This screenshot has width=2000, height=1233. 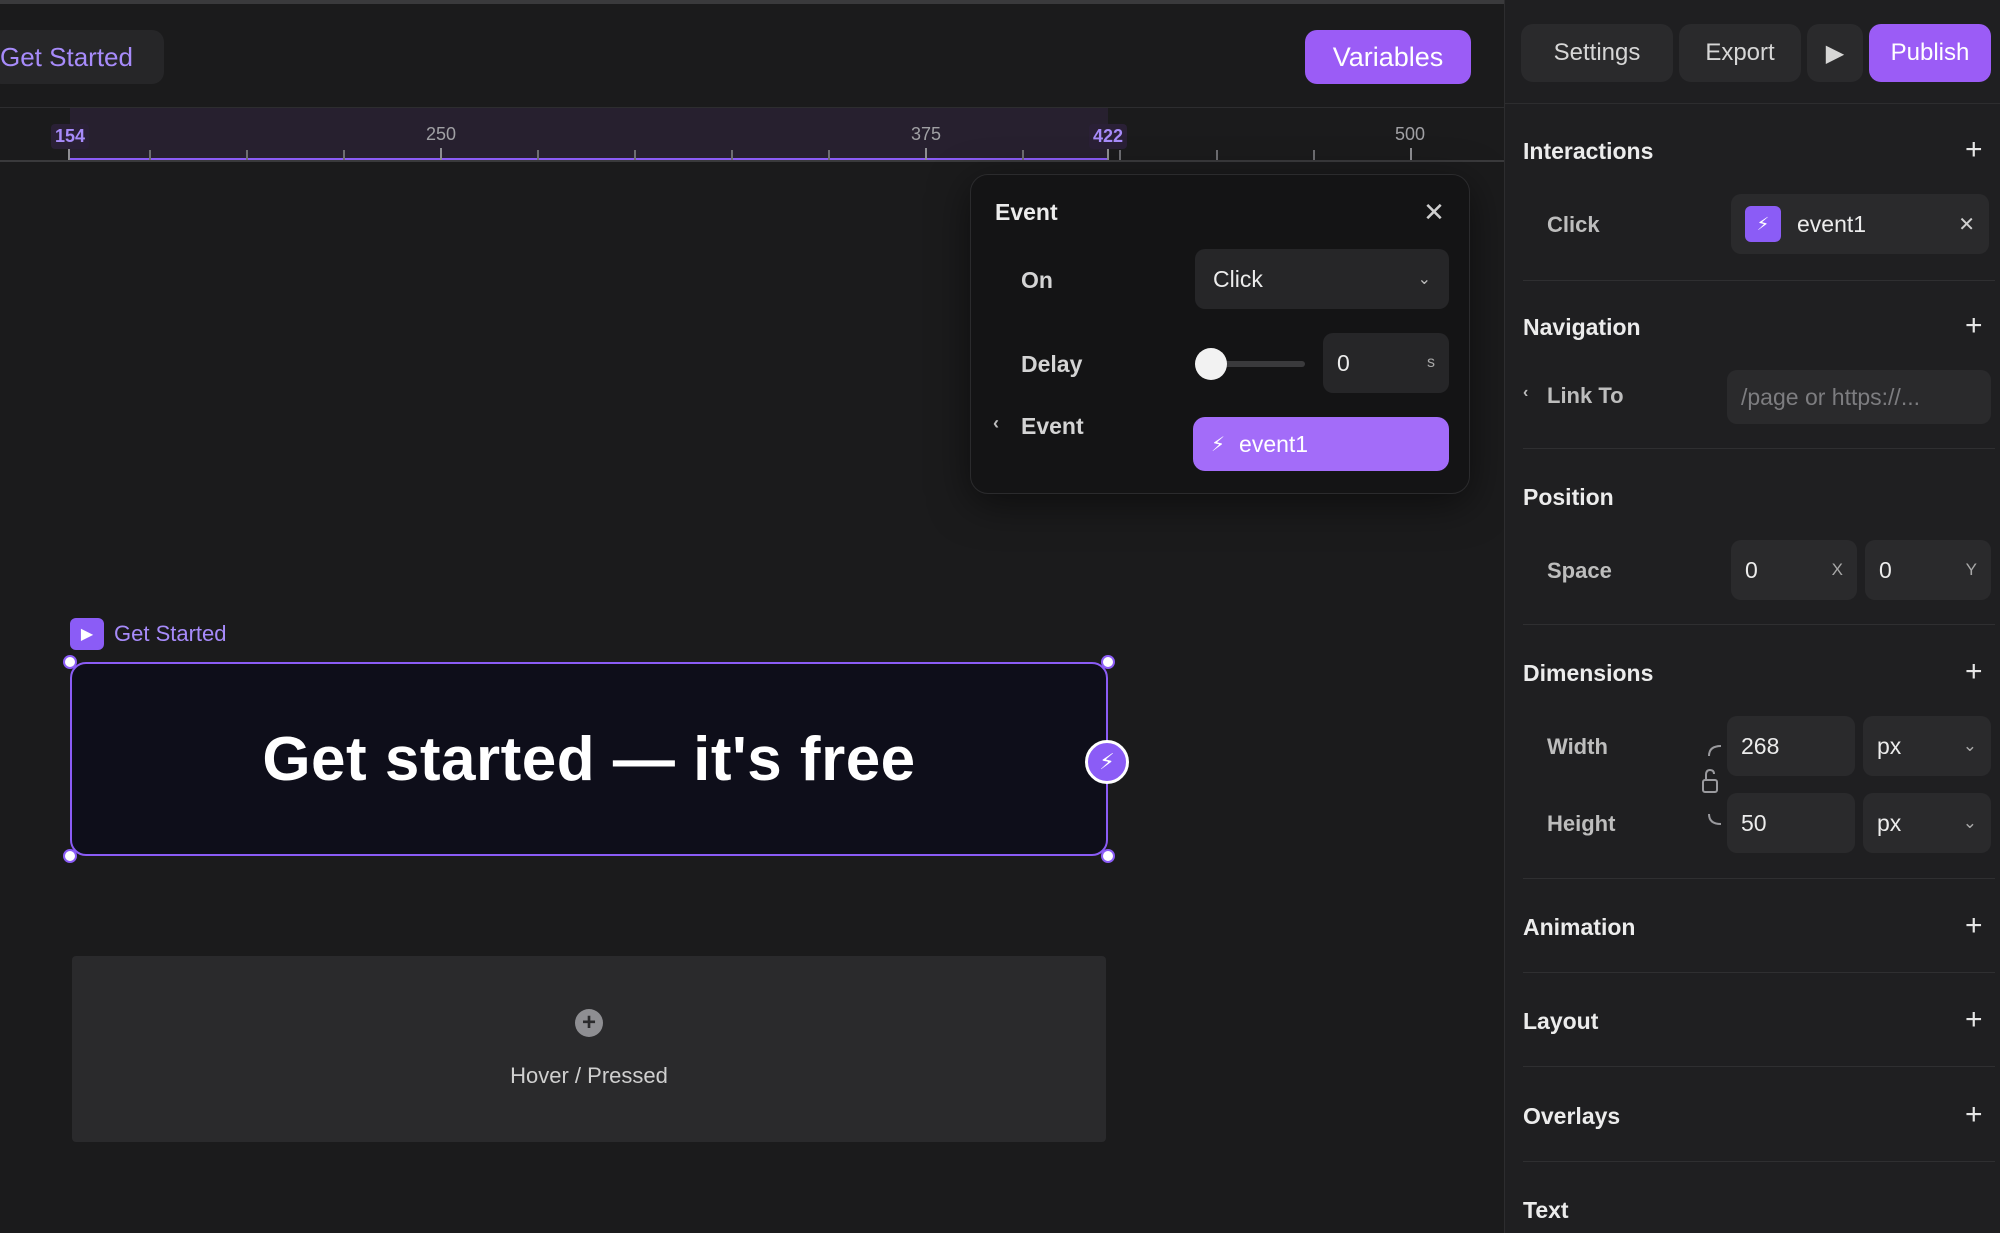 What do you see at coordinates (589, 1023) in the screenshot?
I see `add-state-icon: +` at bounding box center [589, 1023].